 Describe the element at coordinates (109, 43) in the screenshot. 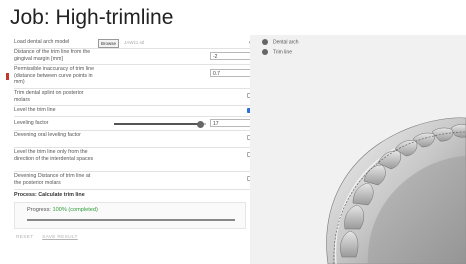

I see `browse-button: Browse` at that location.